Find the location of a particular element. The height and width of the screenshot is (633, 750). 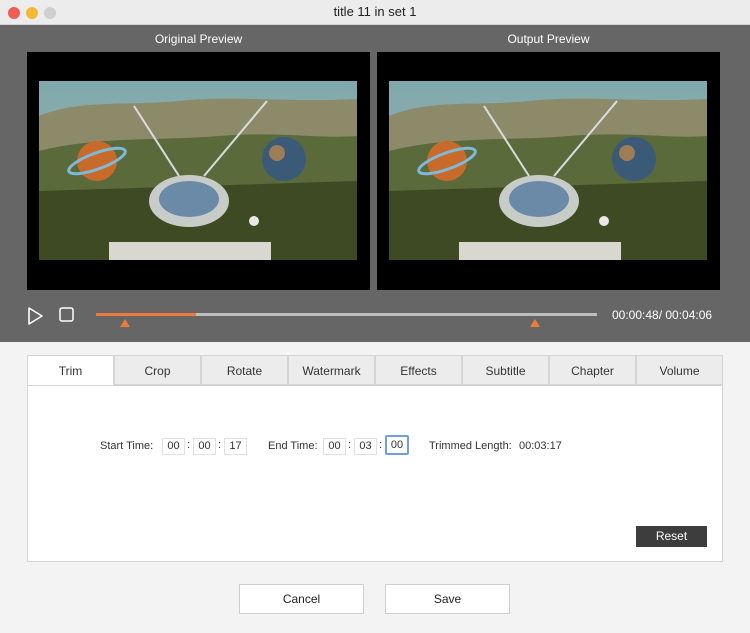

play-icon is located at coordinates (35, 316).